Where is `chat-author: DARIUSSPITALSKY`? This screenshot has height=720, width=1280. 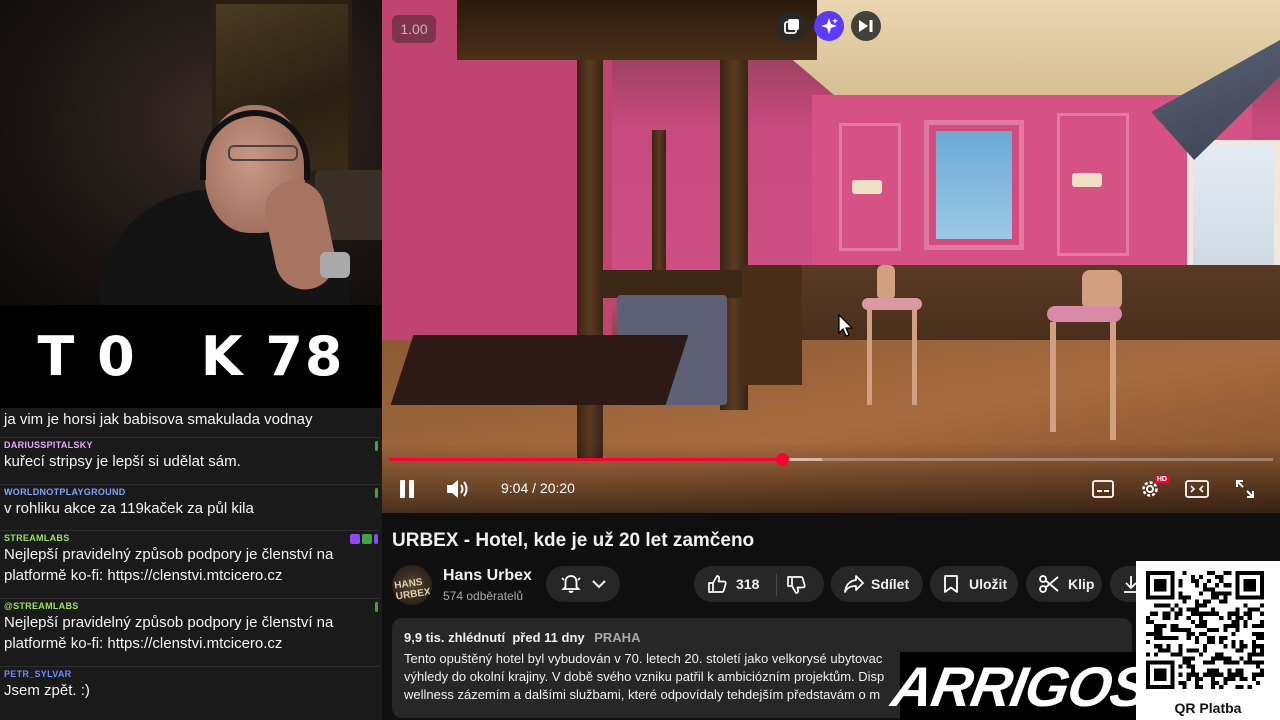
chat-author: DARIUSSPITALSKY is located at coordinates (190, 445).